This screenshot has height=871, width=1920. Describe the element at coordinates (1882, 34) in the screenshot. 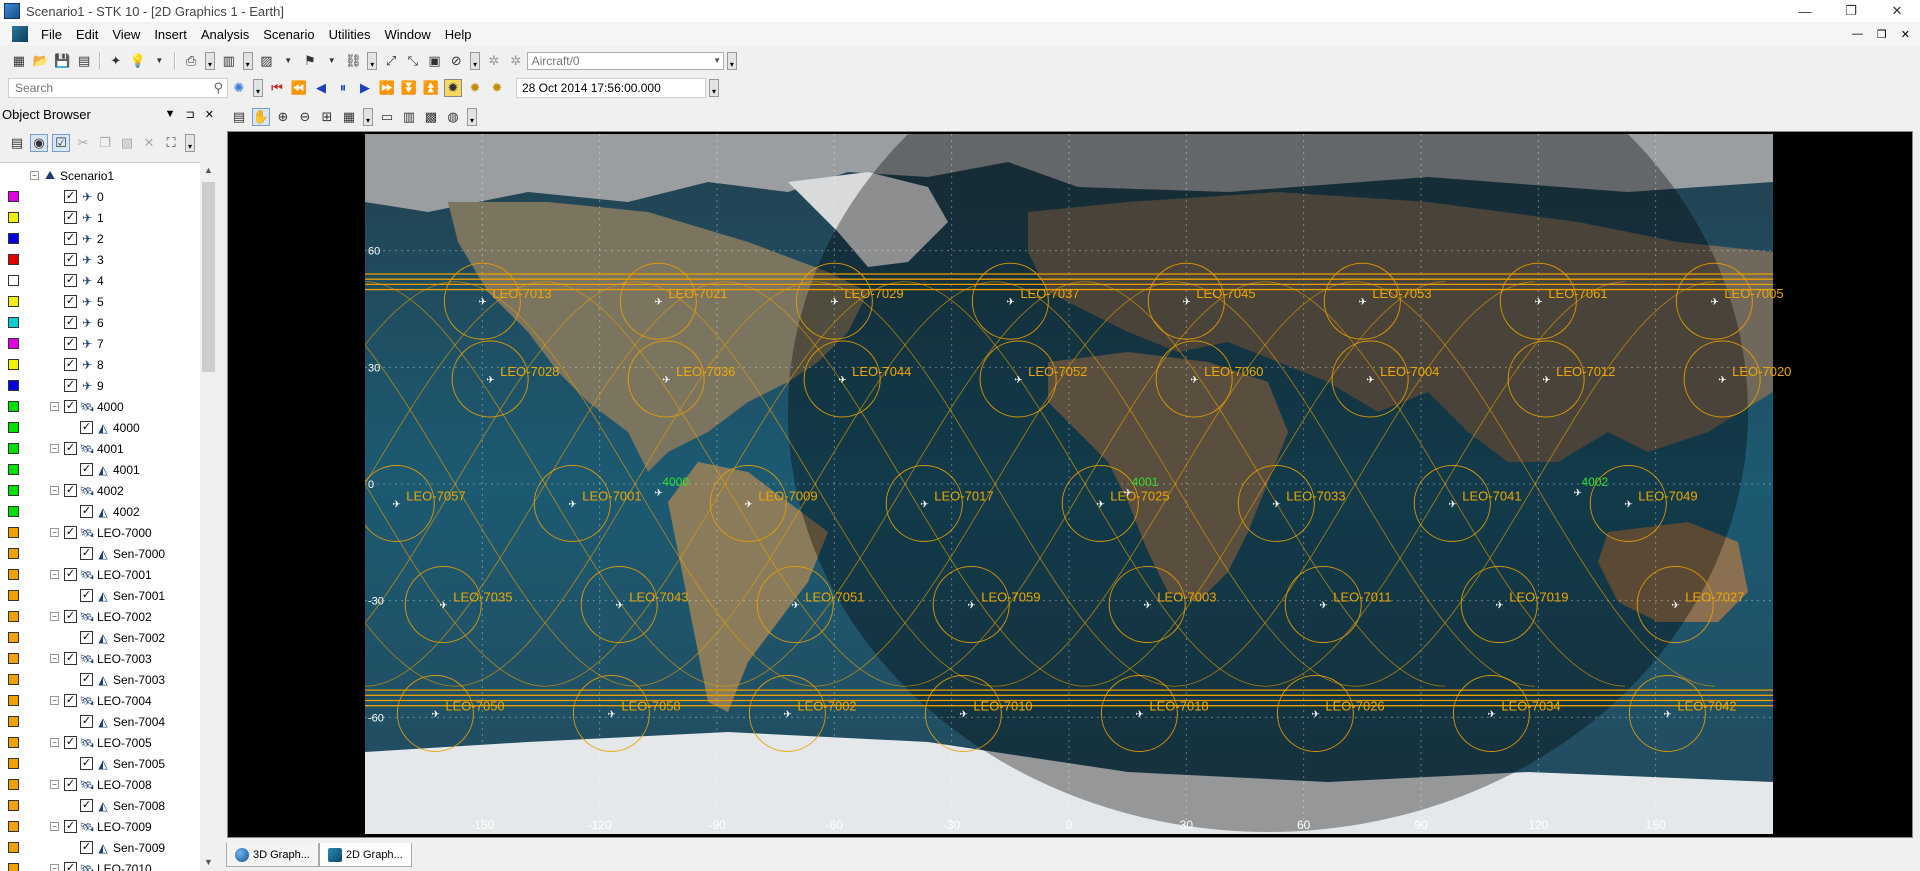

I see `mdi-restore-button: ❐` at that location.